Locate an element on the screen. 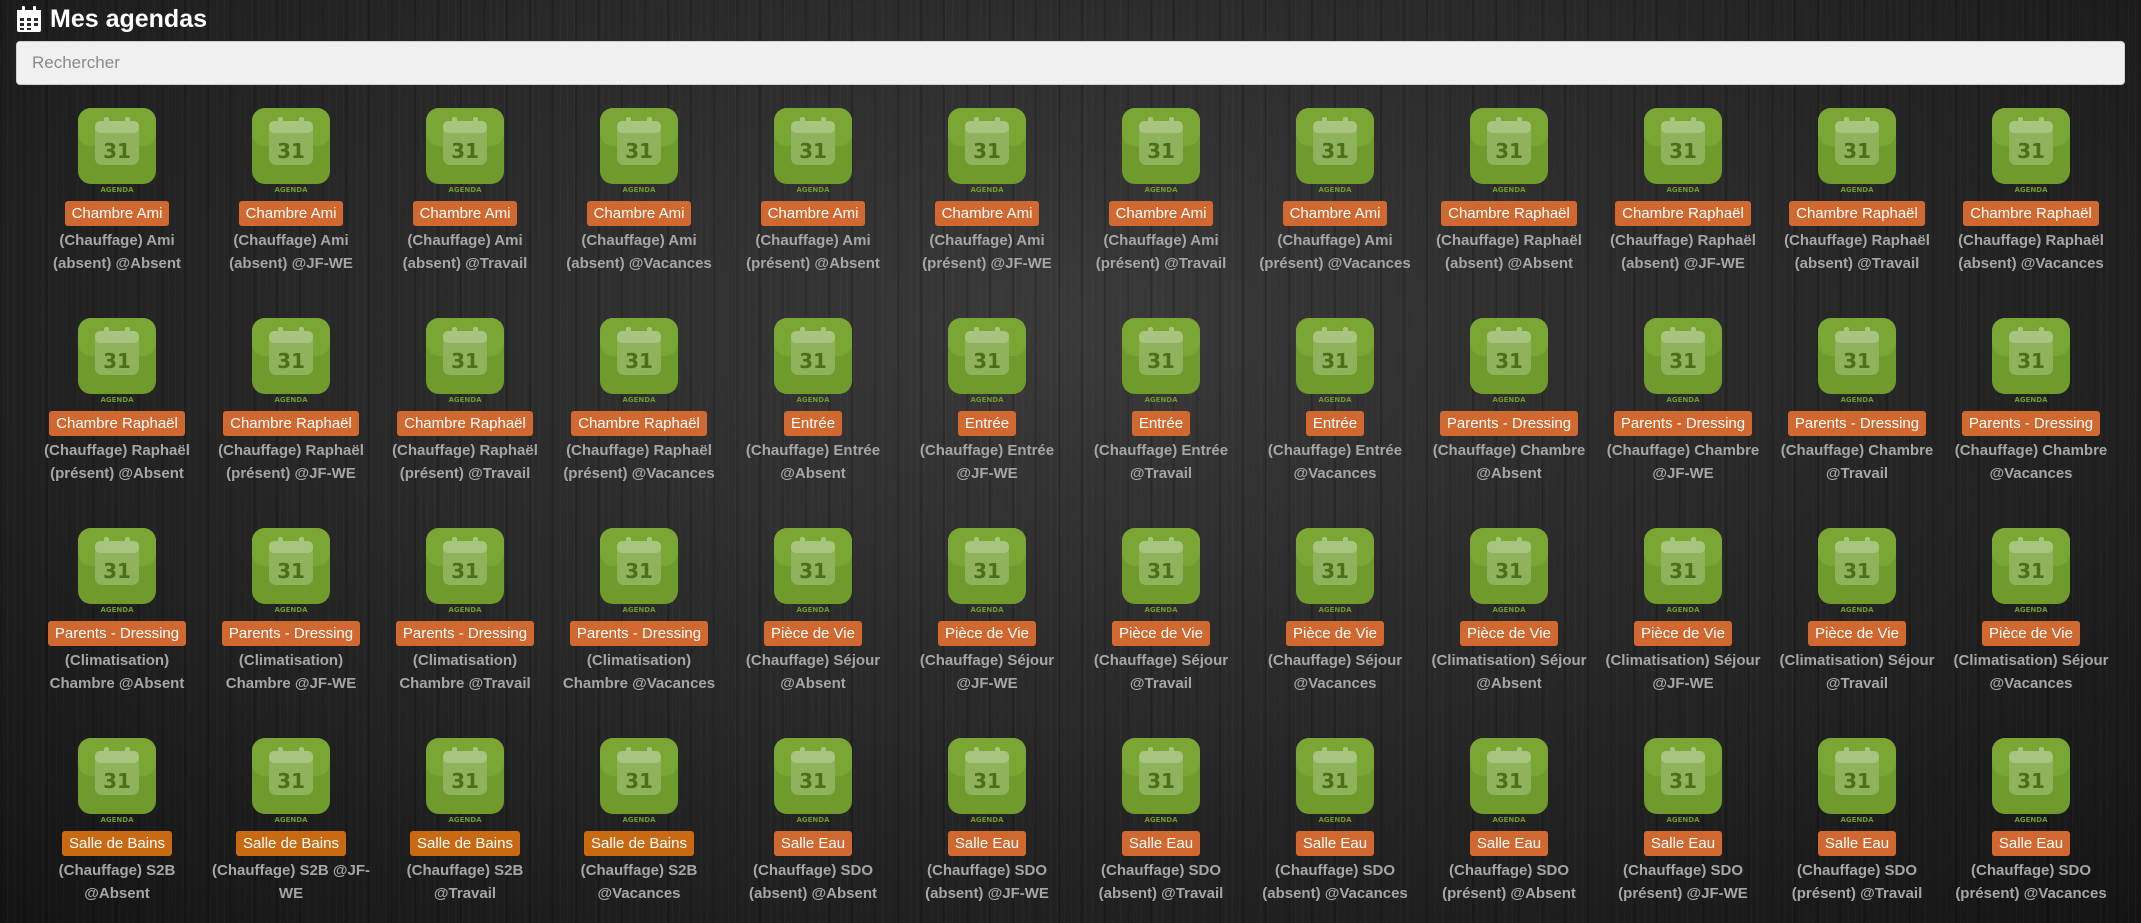 The image size is (2141, 923). calendar-icon is located at coordinates (29, 19).